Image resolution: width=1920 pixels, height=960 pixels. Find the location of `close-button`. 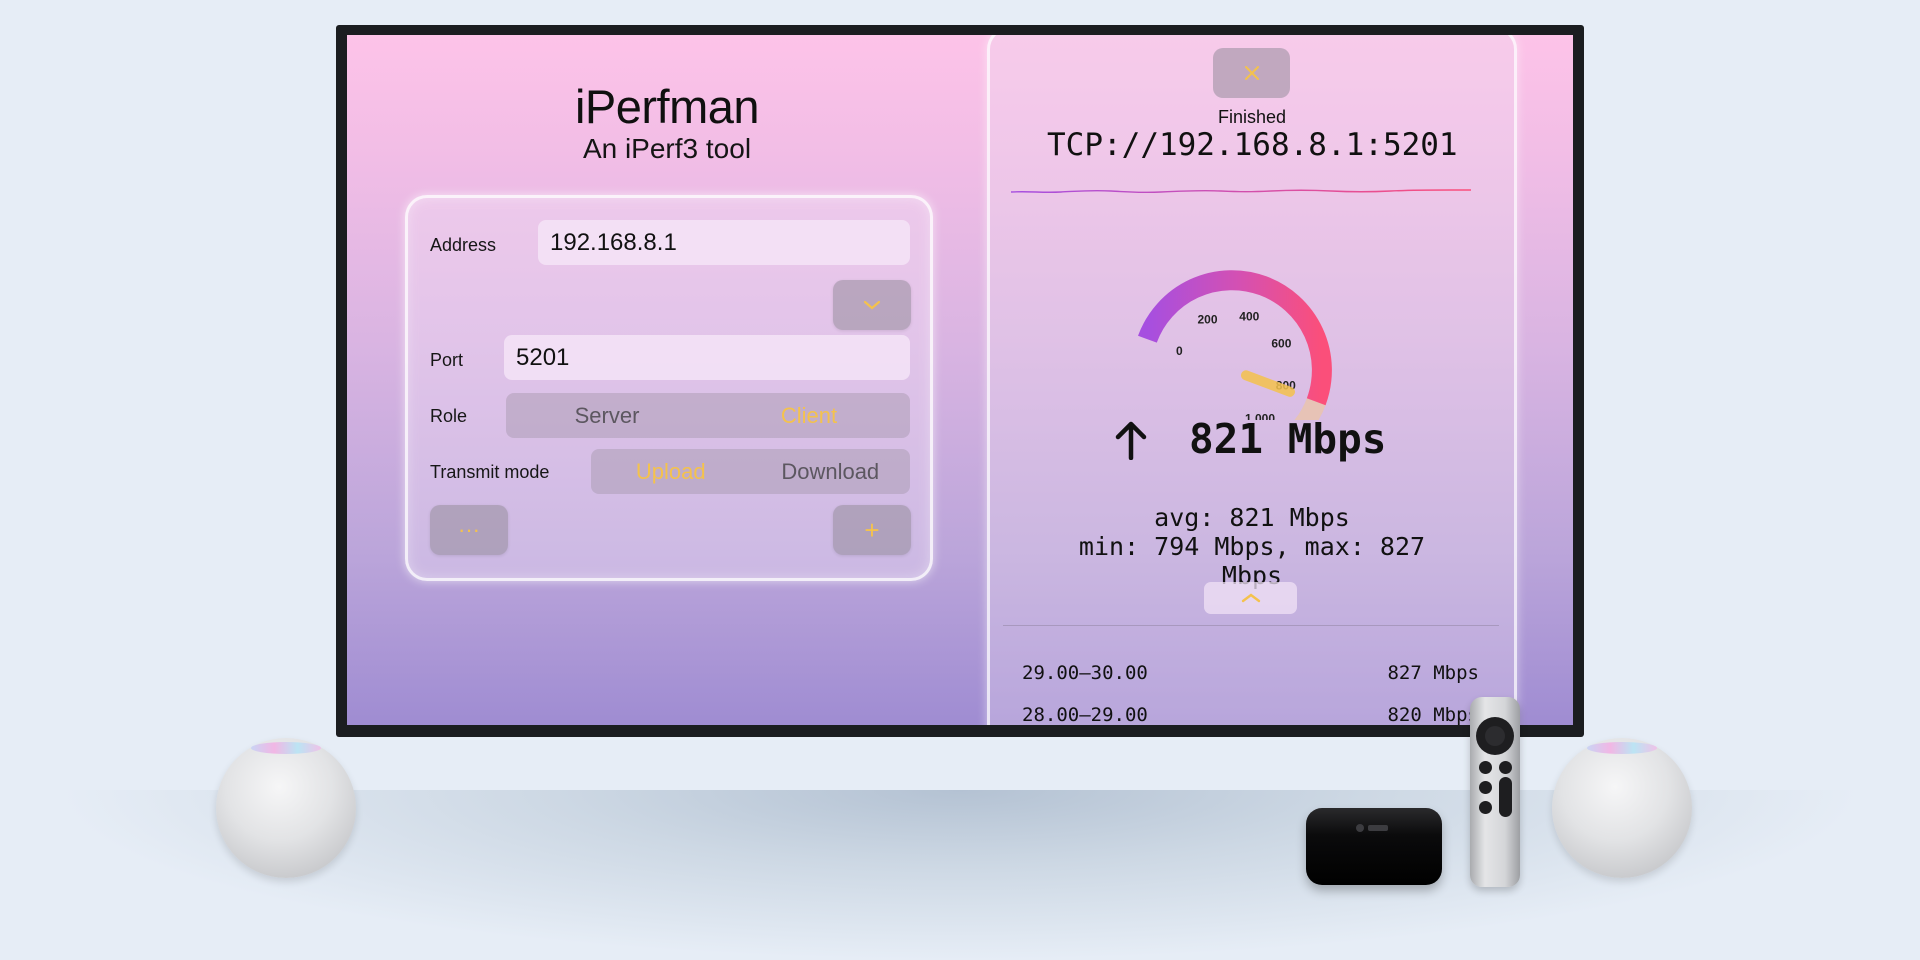

close-button is located at coordinates (1251, 73).